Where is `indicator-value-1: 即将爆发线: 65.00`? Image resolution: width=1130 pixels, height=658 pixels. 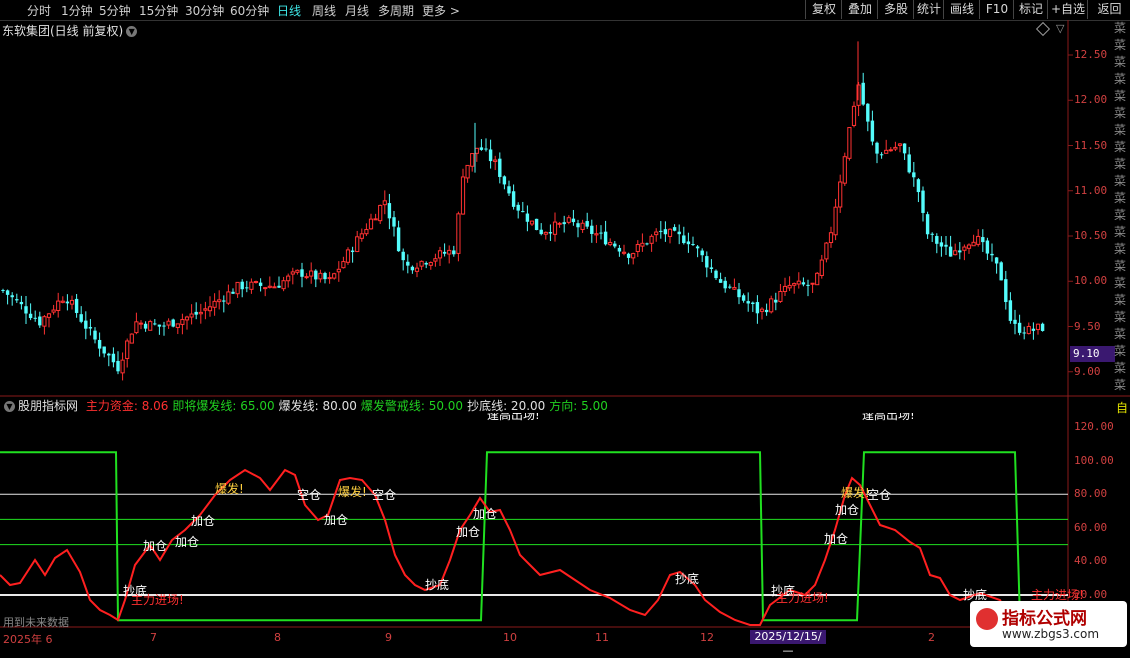
indicator-value-1: 即将爆发线: 65.00 is located at coordinates (223, 406).